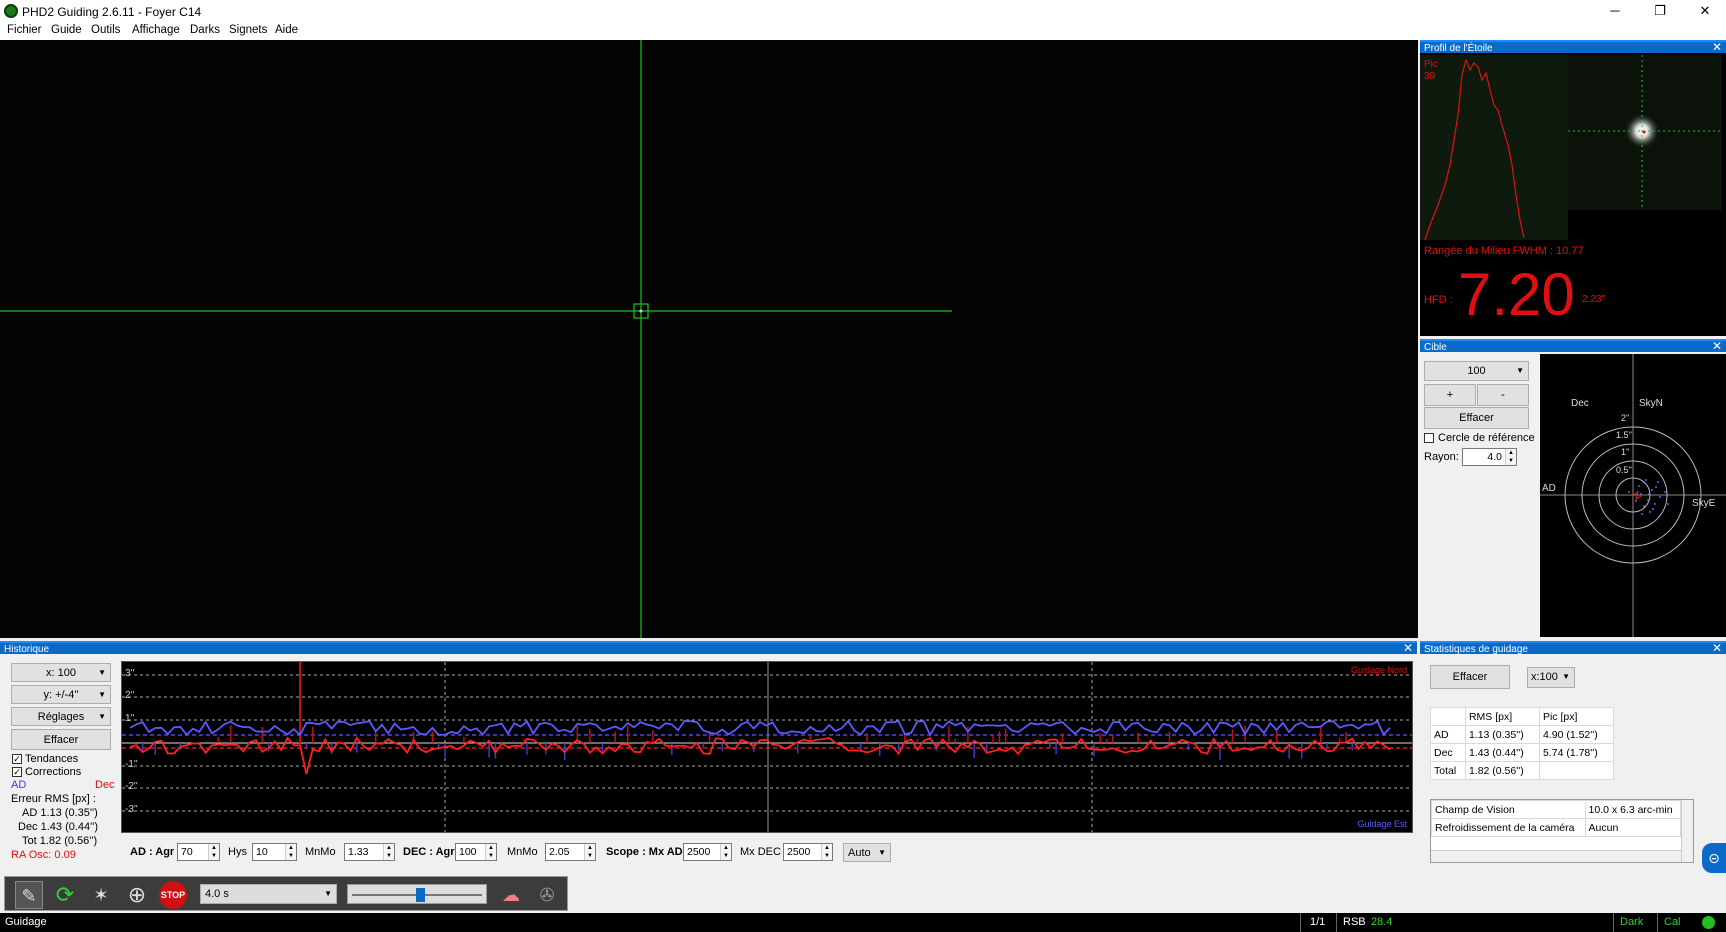 The image size is (1726, 932). Describe the element at coordinates (863, 11) in the screenshot. I see `title-bar: PHD2 Guiding 2.6.11 - Foyer C14 ─ ❐ ✕` at that location.